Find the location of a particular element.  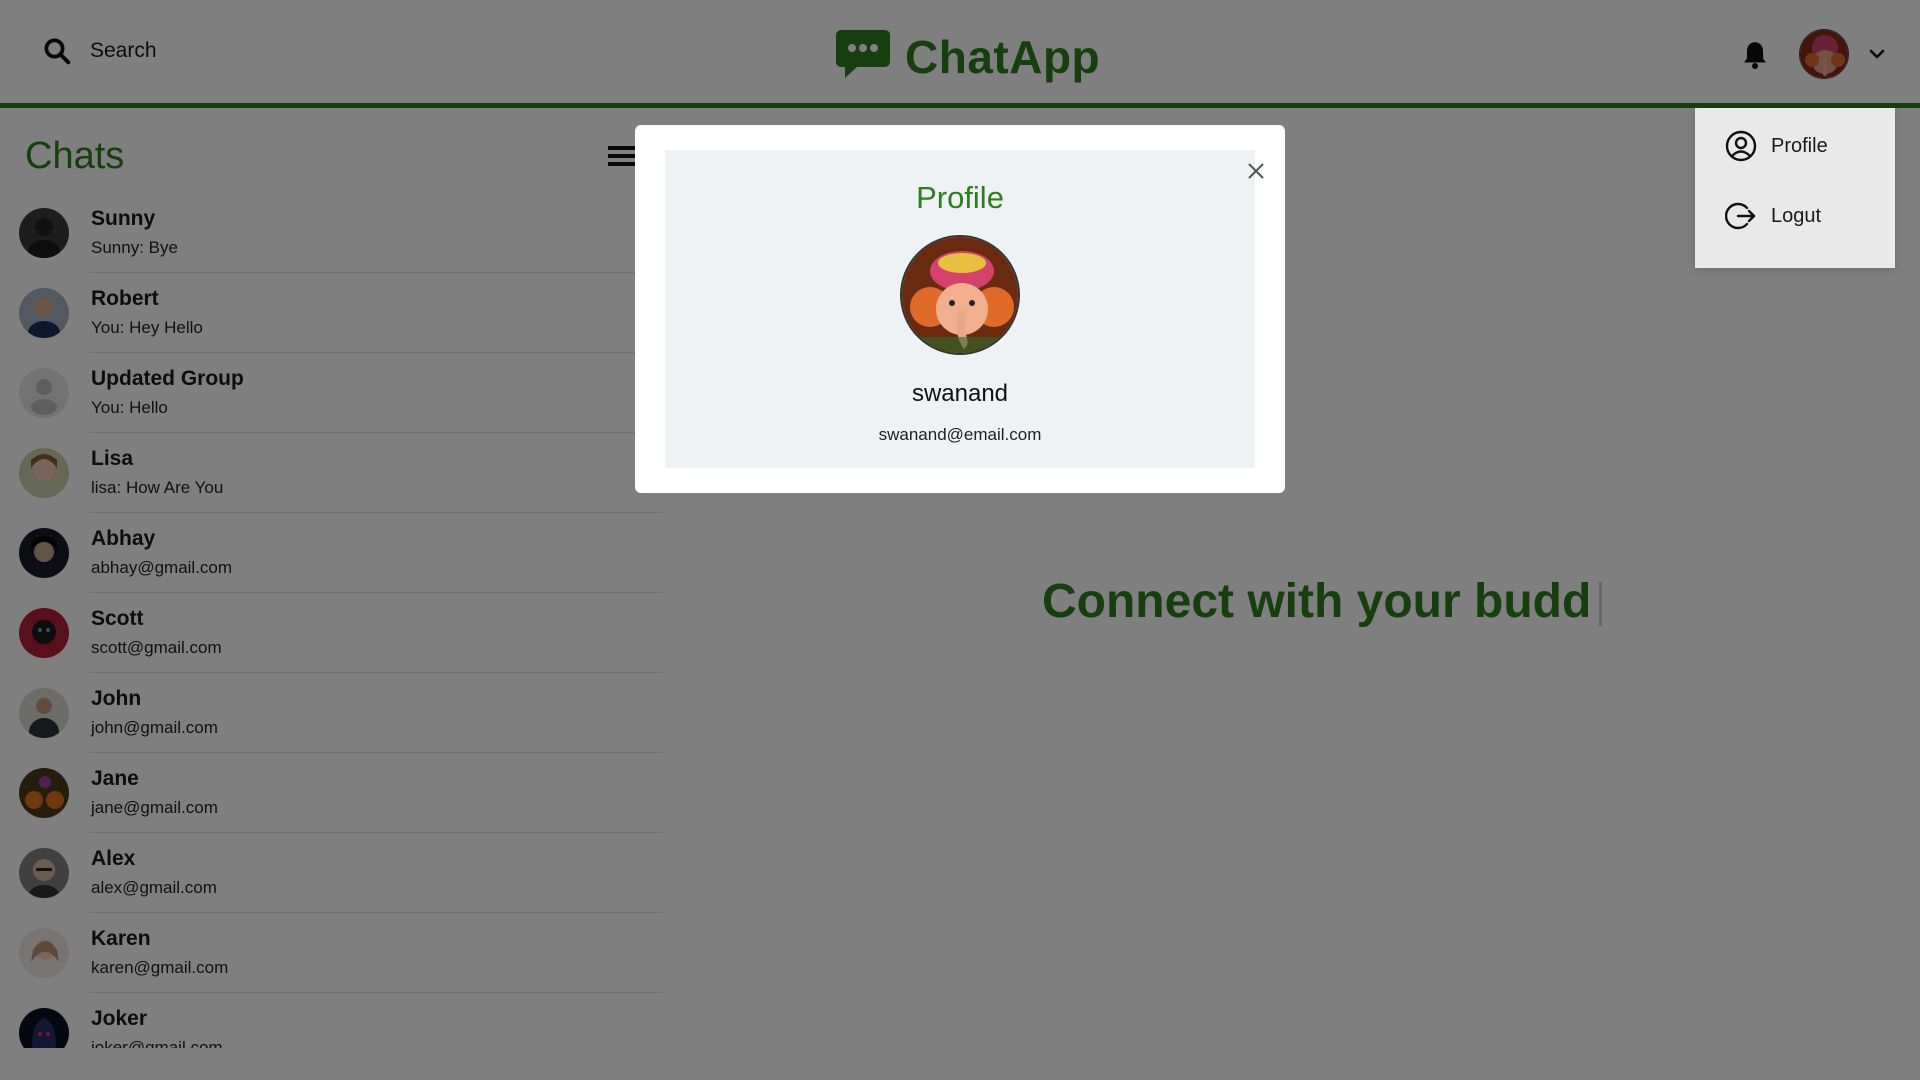

dropdown-profile-label: Profile is located at coordinates (1799, 145).